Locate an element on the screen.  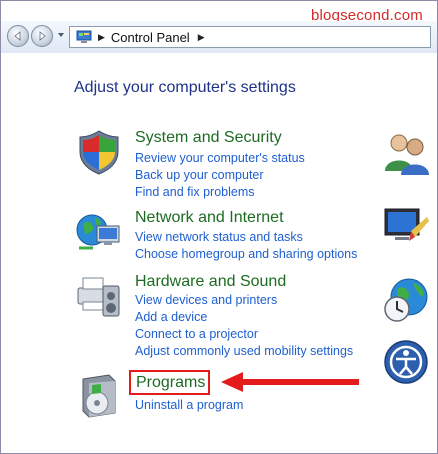
category-title: Hardware and Sound is located at coordinates (210, 282).